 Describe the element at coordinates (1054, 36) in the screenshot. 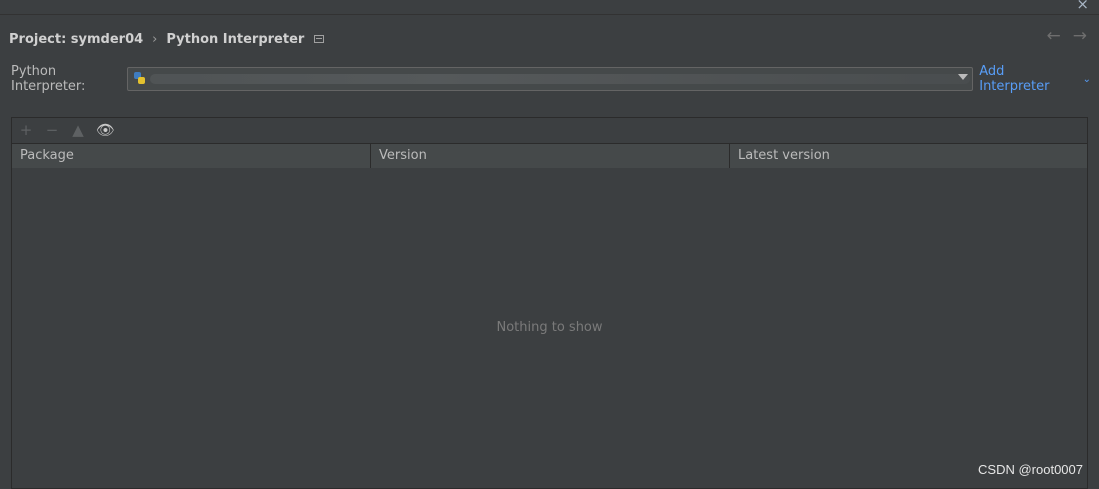

I see `back-arrow-icon: ←` at that location.